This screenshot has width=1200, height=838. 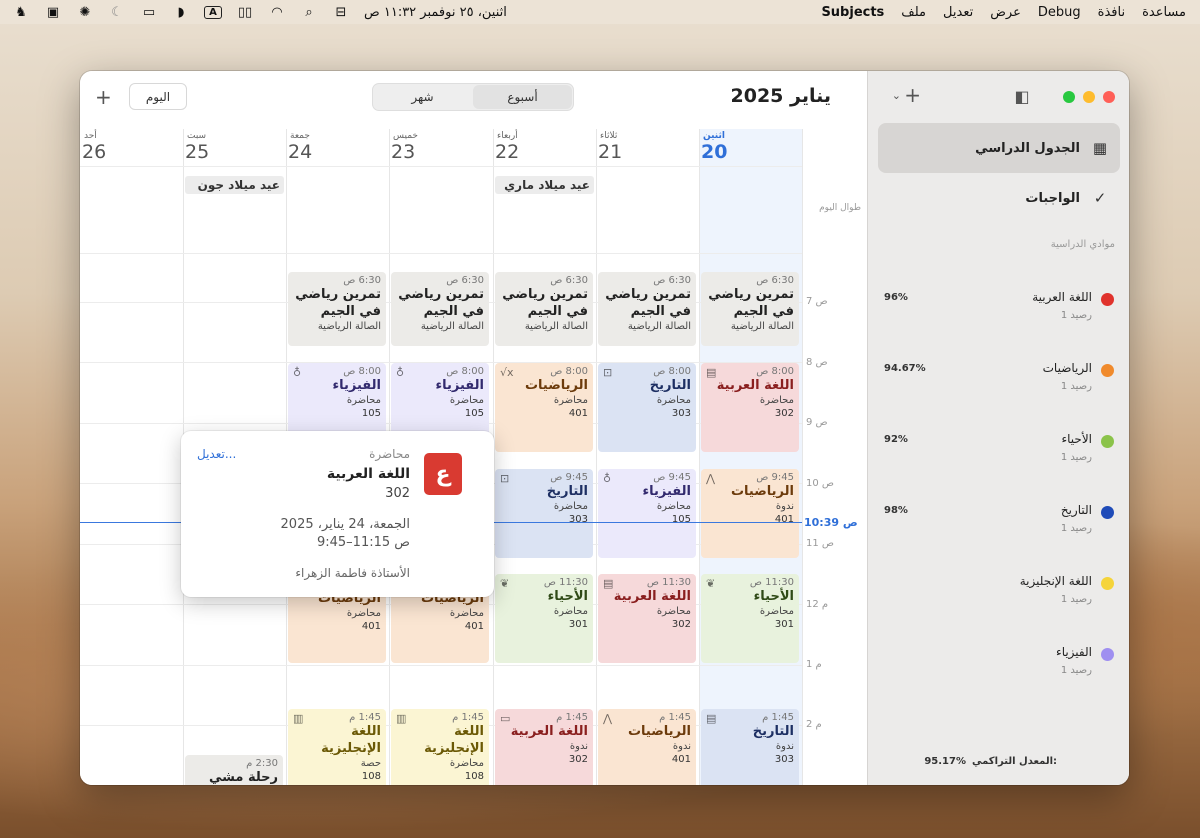 I want to click on grid-divider, so click(x=699, y=457).